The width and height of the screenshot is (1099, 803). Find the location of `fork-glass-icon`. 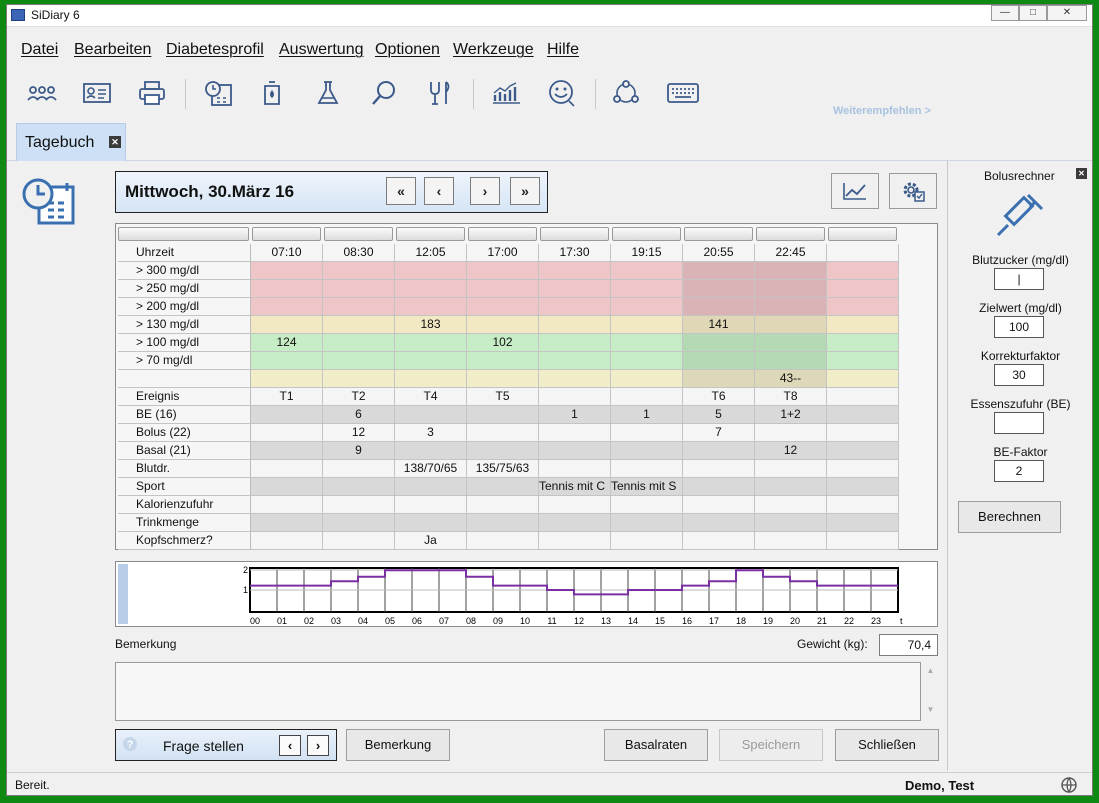

fork-glass-icon is located at coordinates (440, 93).